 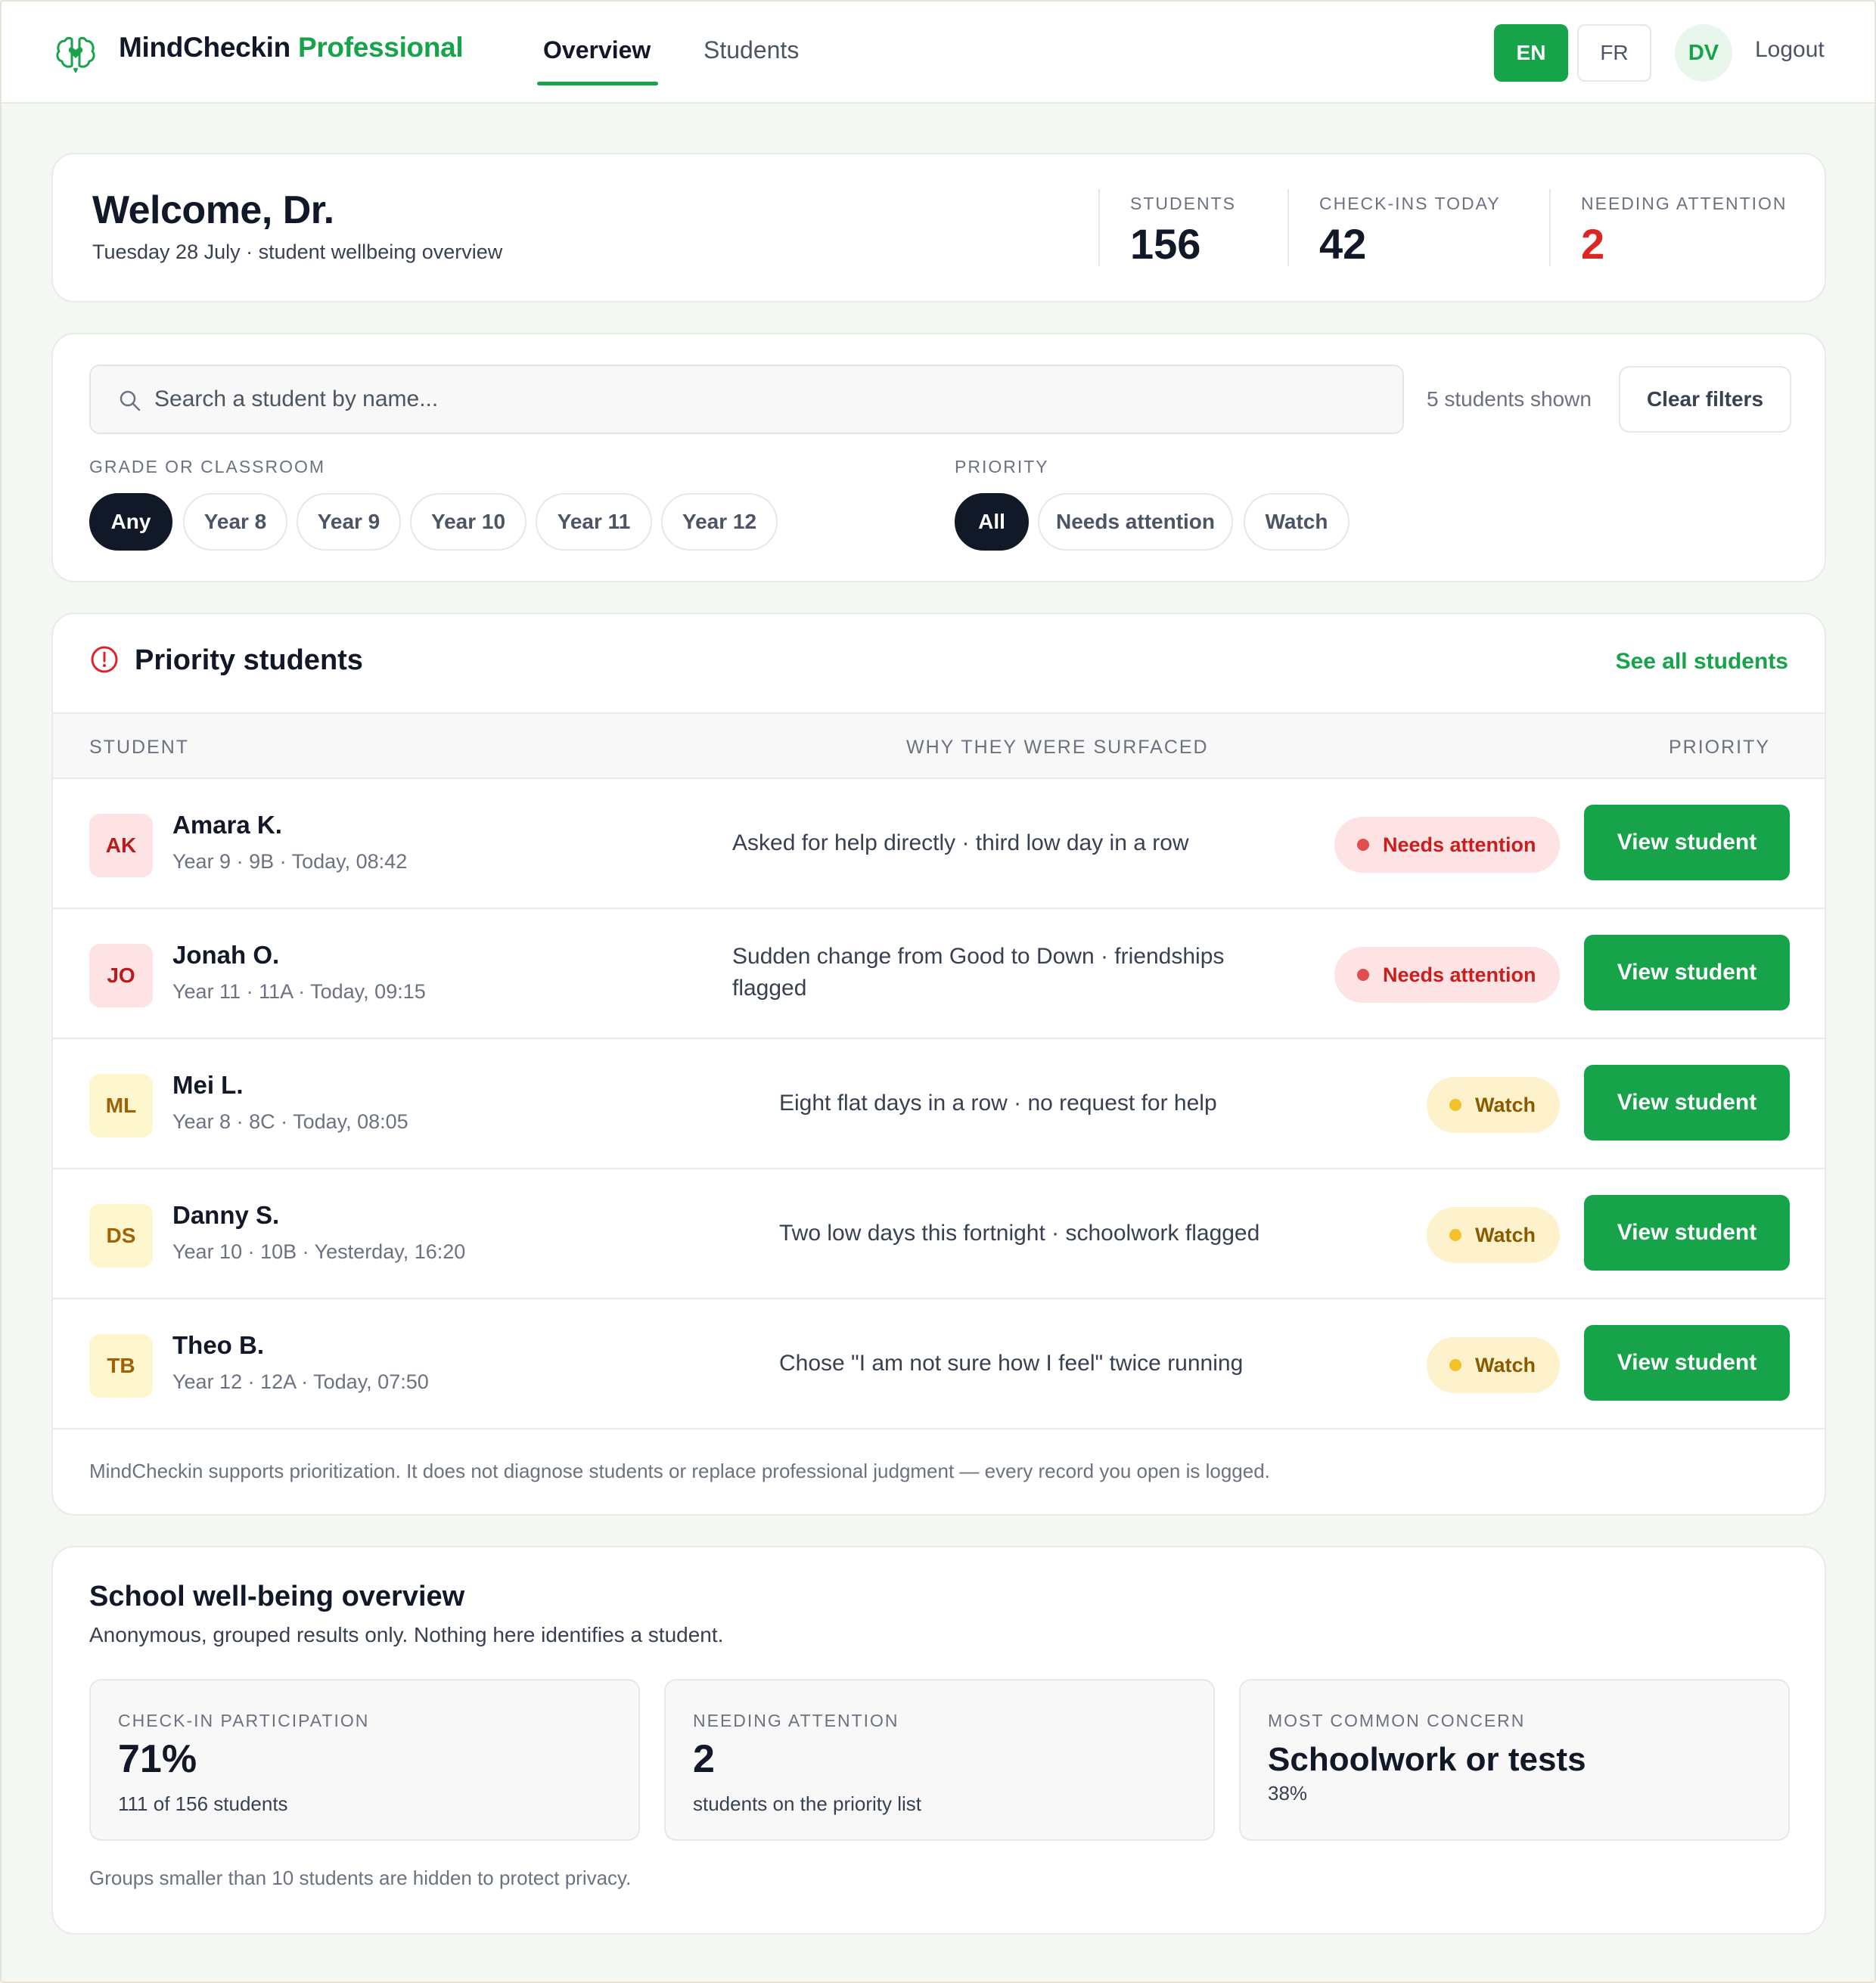 What do you see at coordinates (75, 54) in the screenshot?
I see `brain-heart-logo-icon` at bounding box center [75, 54].